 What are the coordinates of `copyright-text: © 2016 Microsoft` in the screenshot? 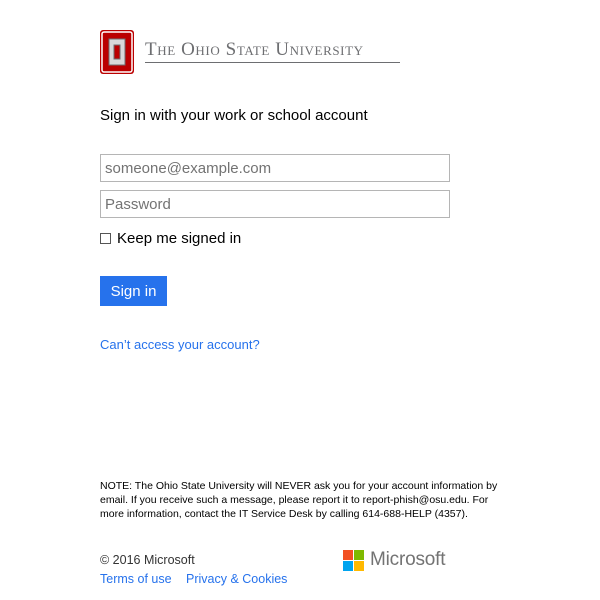 It's located at (147, 560).